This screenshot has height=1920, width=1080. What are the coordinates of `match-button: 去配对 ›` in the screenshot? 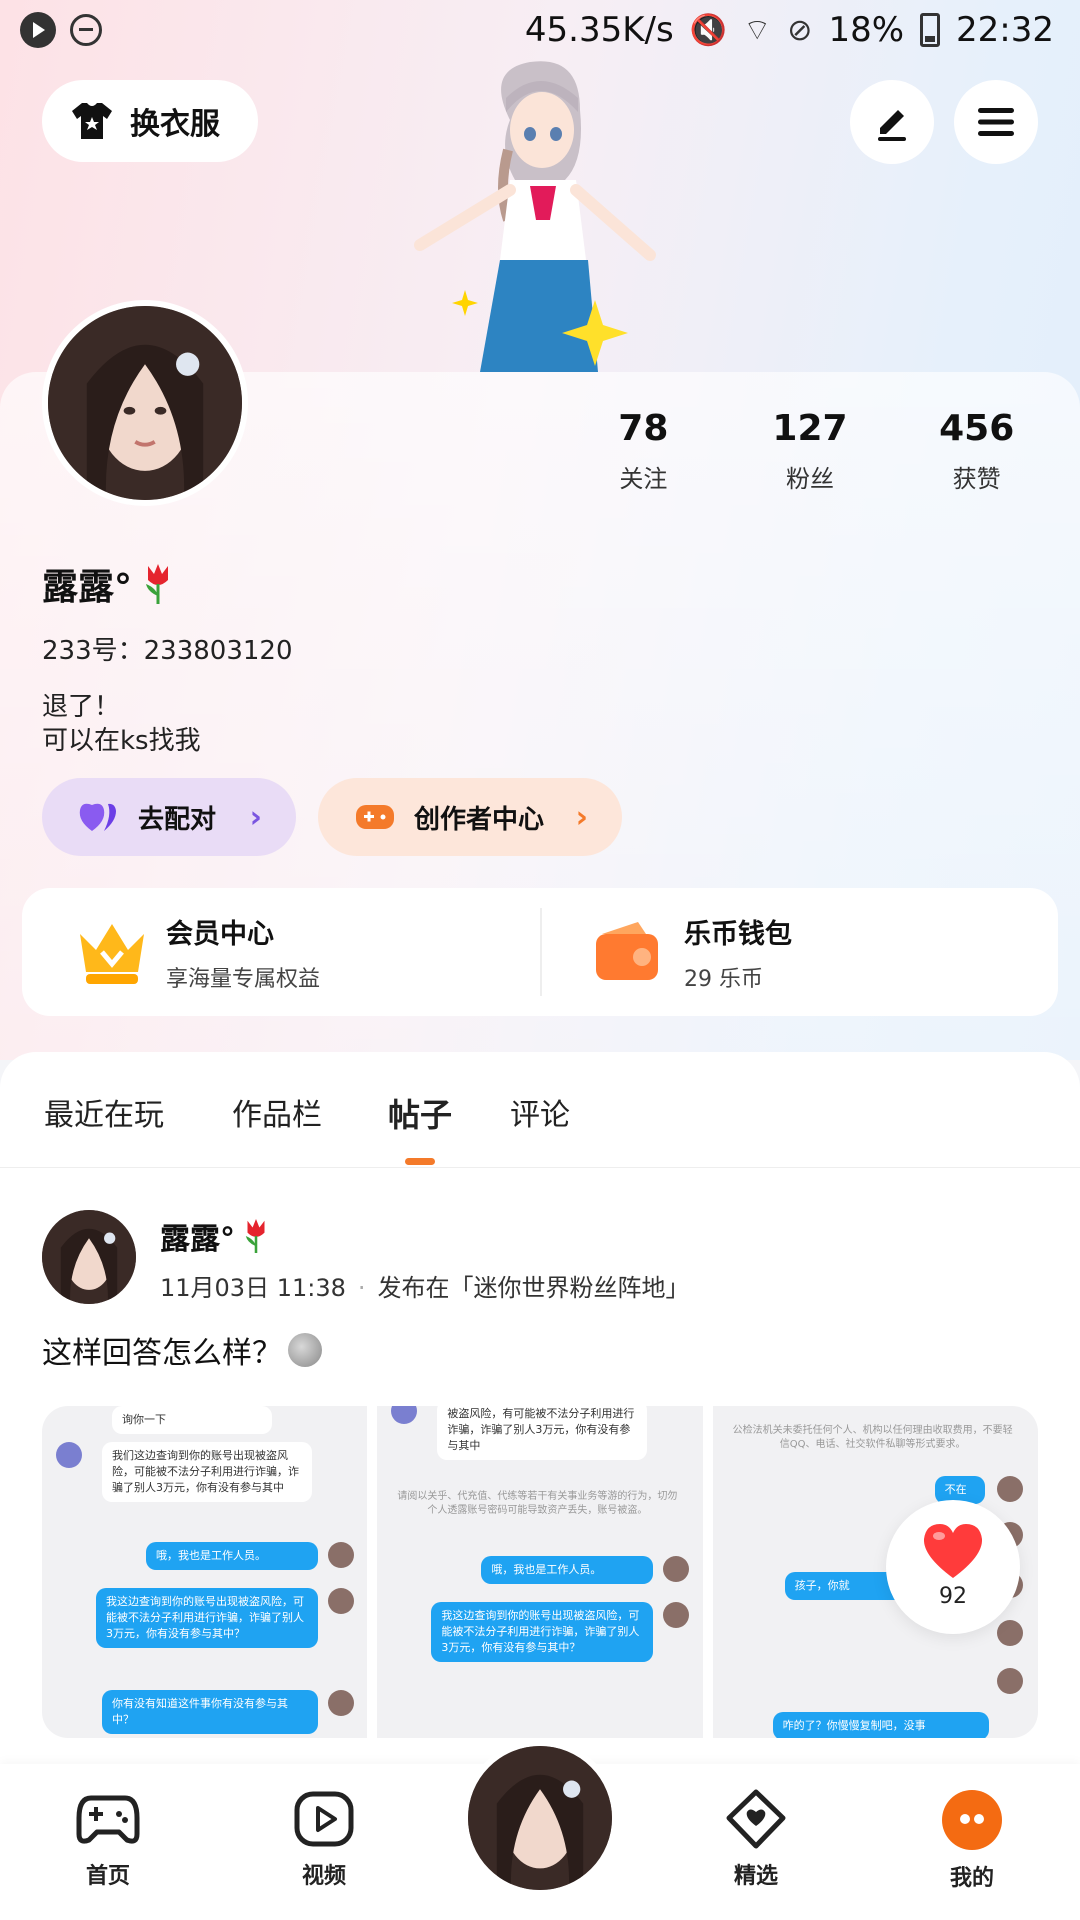 It's located at (169, 817).